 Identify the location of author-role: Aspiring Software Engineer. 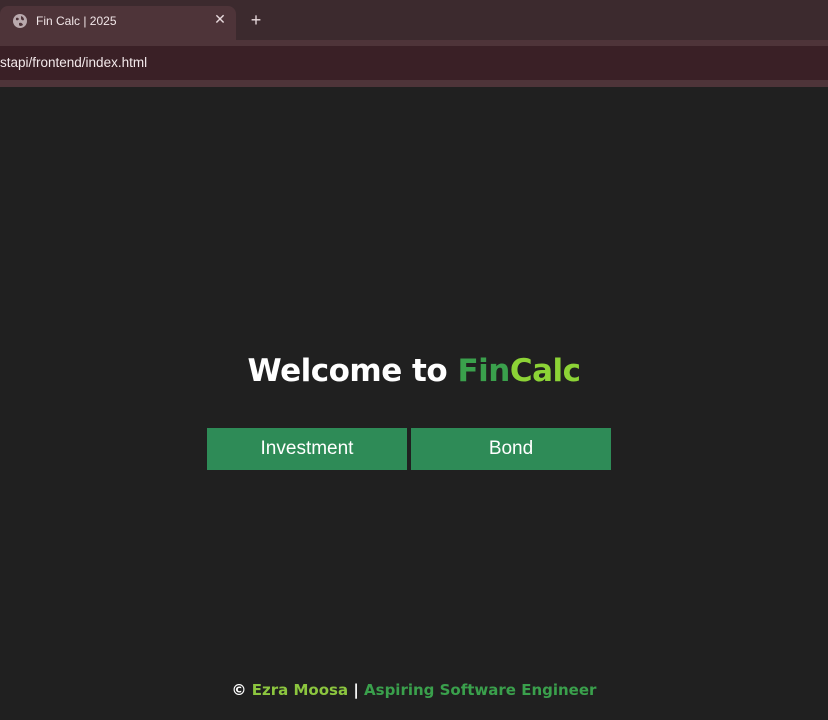
(480, 690).